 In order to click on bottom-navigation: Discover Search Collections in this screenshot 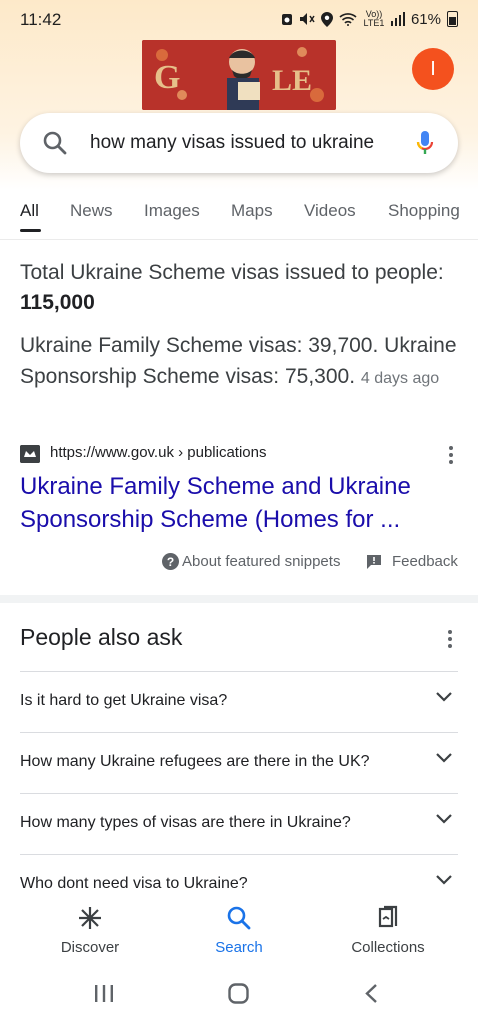, I will do `click(239, 929)`.